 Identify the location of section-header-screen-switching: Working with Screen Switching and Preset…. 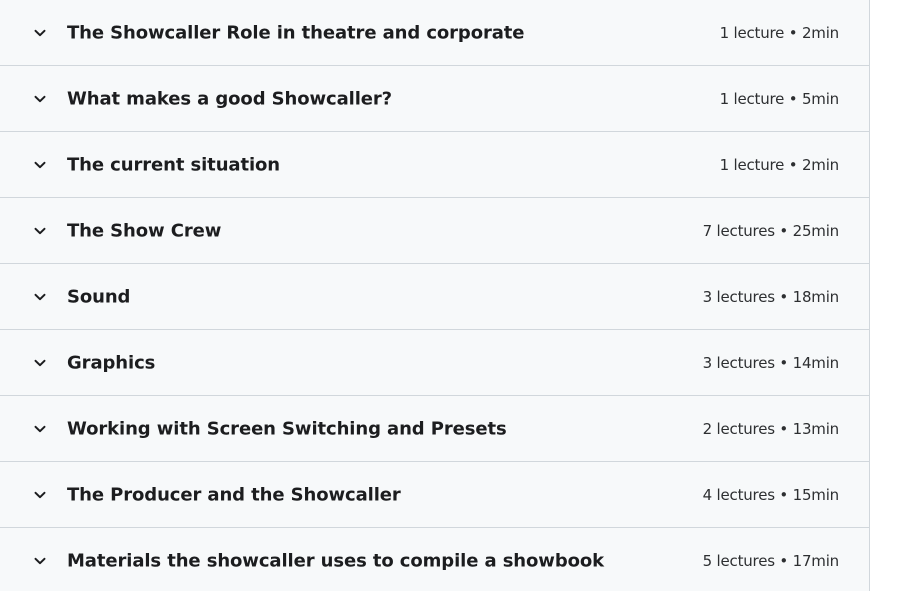
(434, 429).